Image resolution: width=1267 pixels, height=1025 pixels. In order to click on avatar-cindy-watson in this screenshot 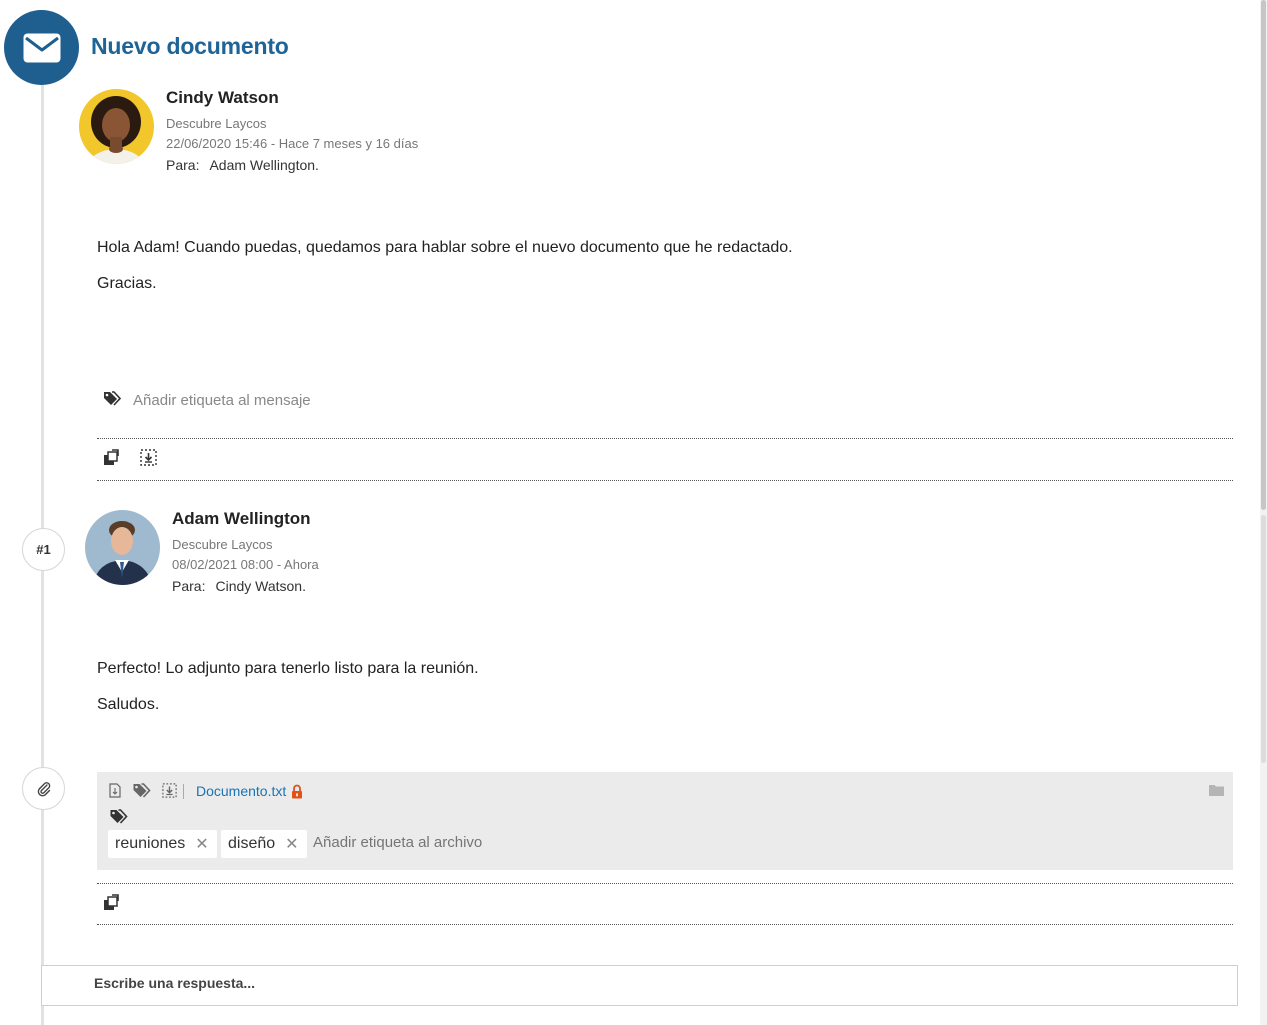, I will do `click(116, 126)`.